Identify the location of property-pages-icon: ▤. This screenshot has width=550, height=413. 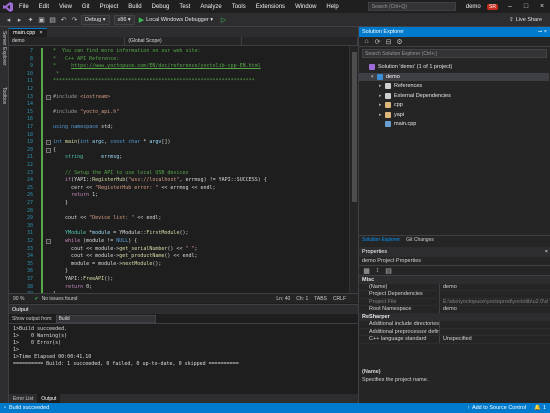
(388, 270).